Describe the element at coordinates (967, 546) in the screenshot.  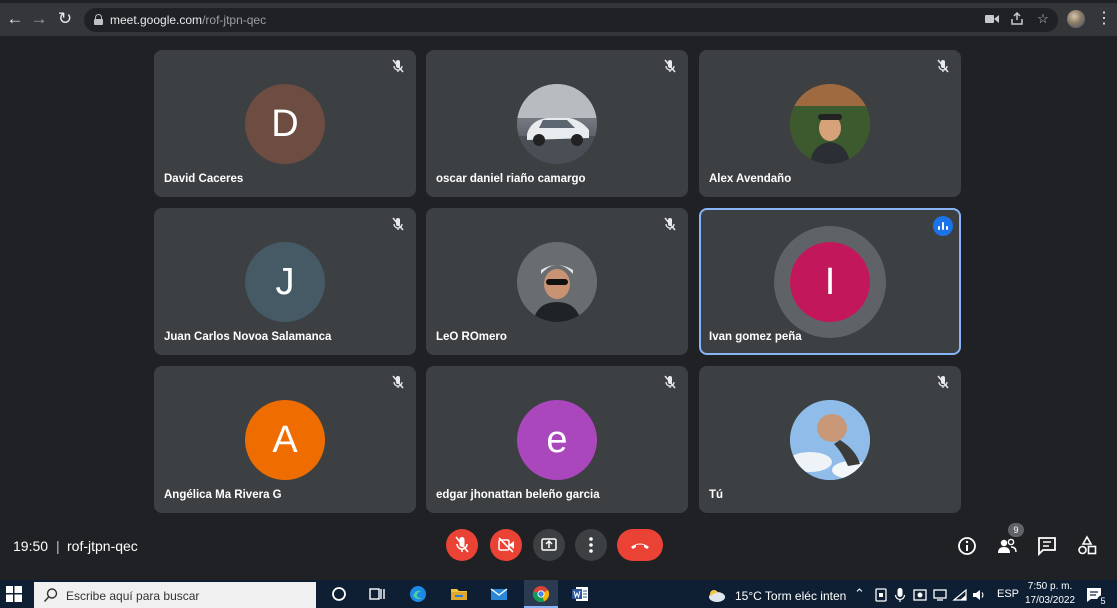
I see `meeting-details-icon` at that location.